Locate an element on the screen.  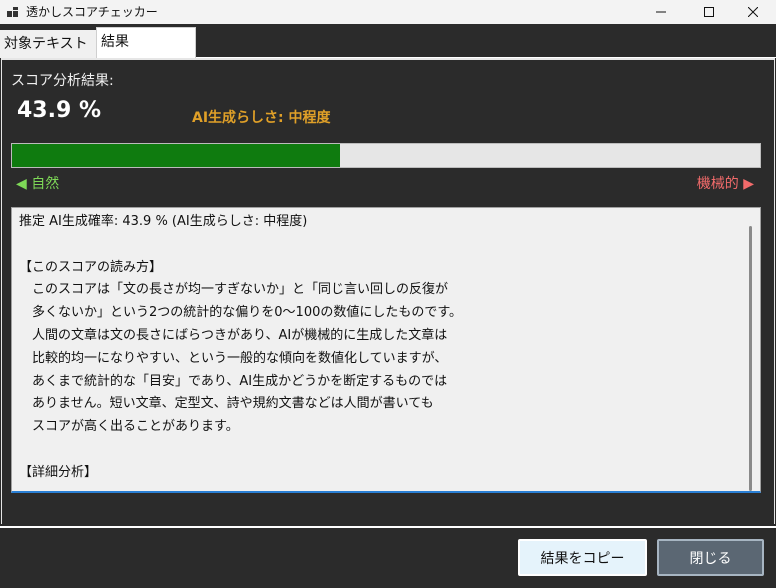
minimize-icon is located at coordinates (661, 12).